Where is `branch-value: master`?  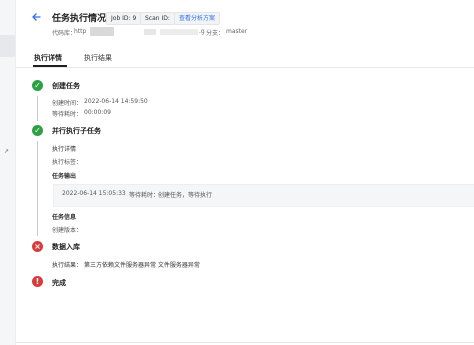 branch-value: master is located at coordinates (237, 31).